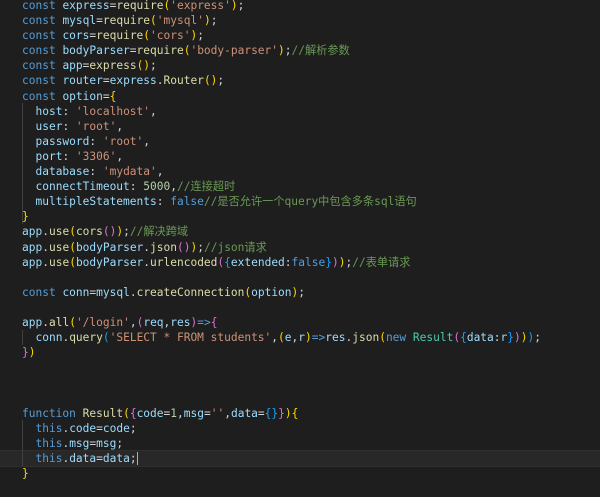 Image resolution: width=600 pixels, height=497 pixels. I want to click on code-token: '', so click(217, 413).